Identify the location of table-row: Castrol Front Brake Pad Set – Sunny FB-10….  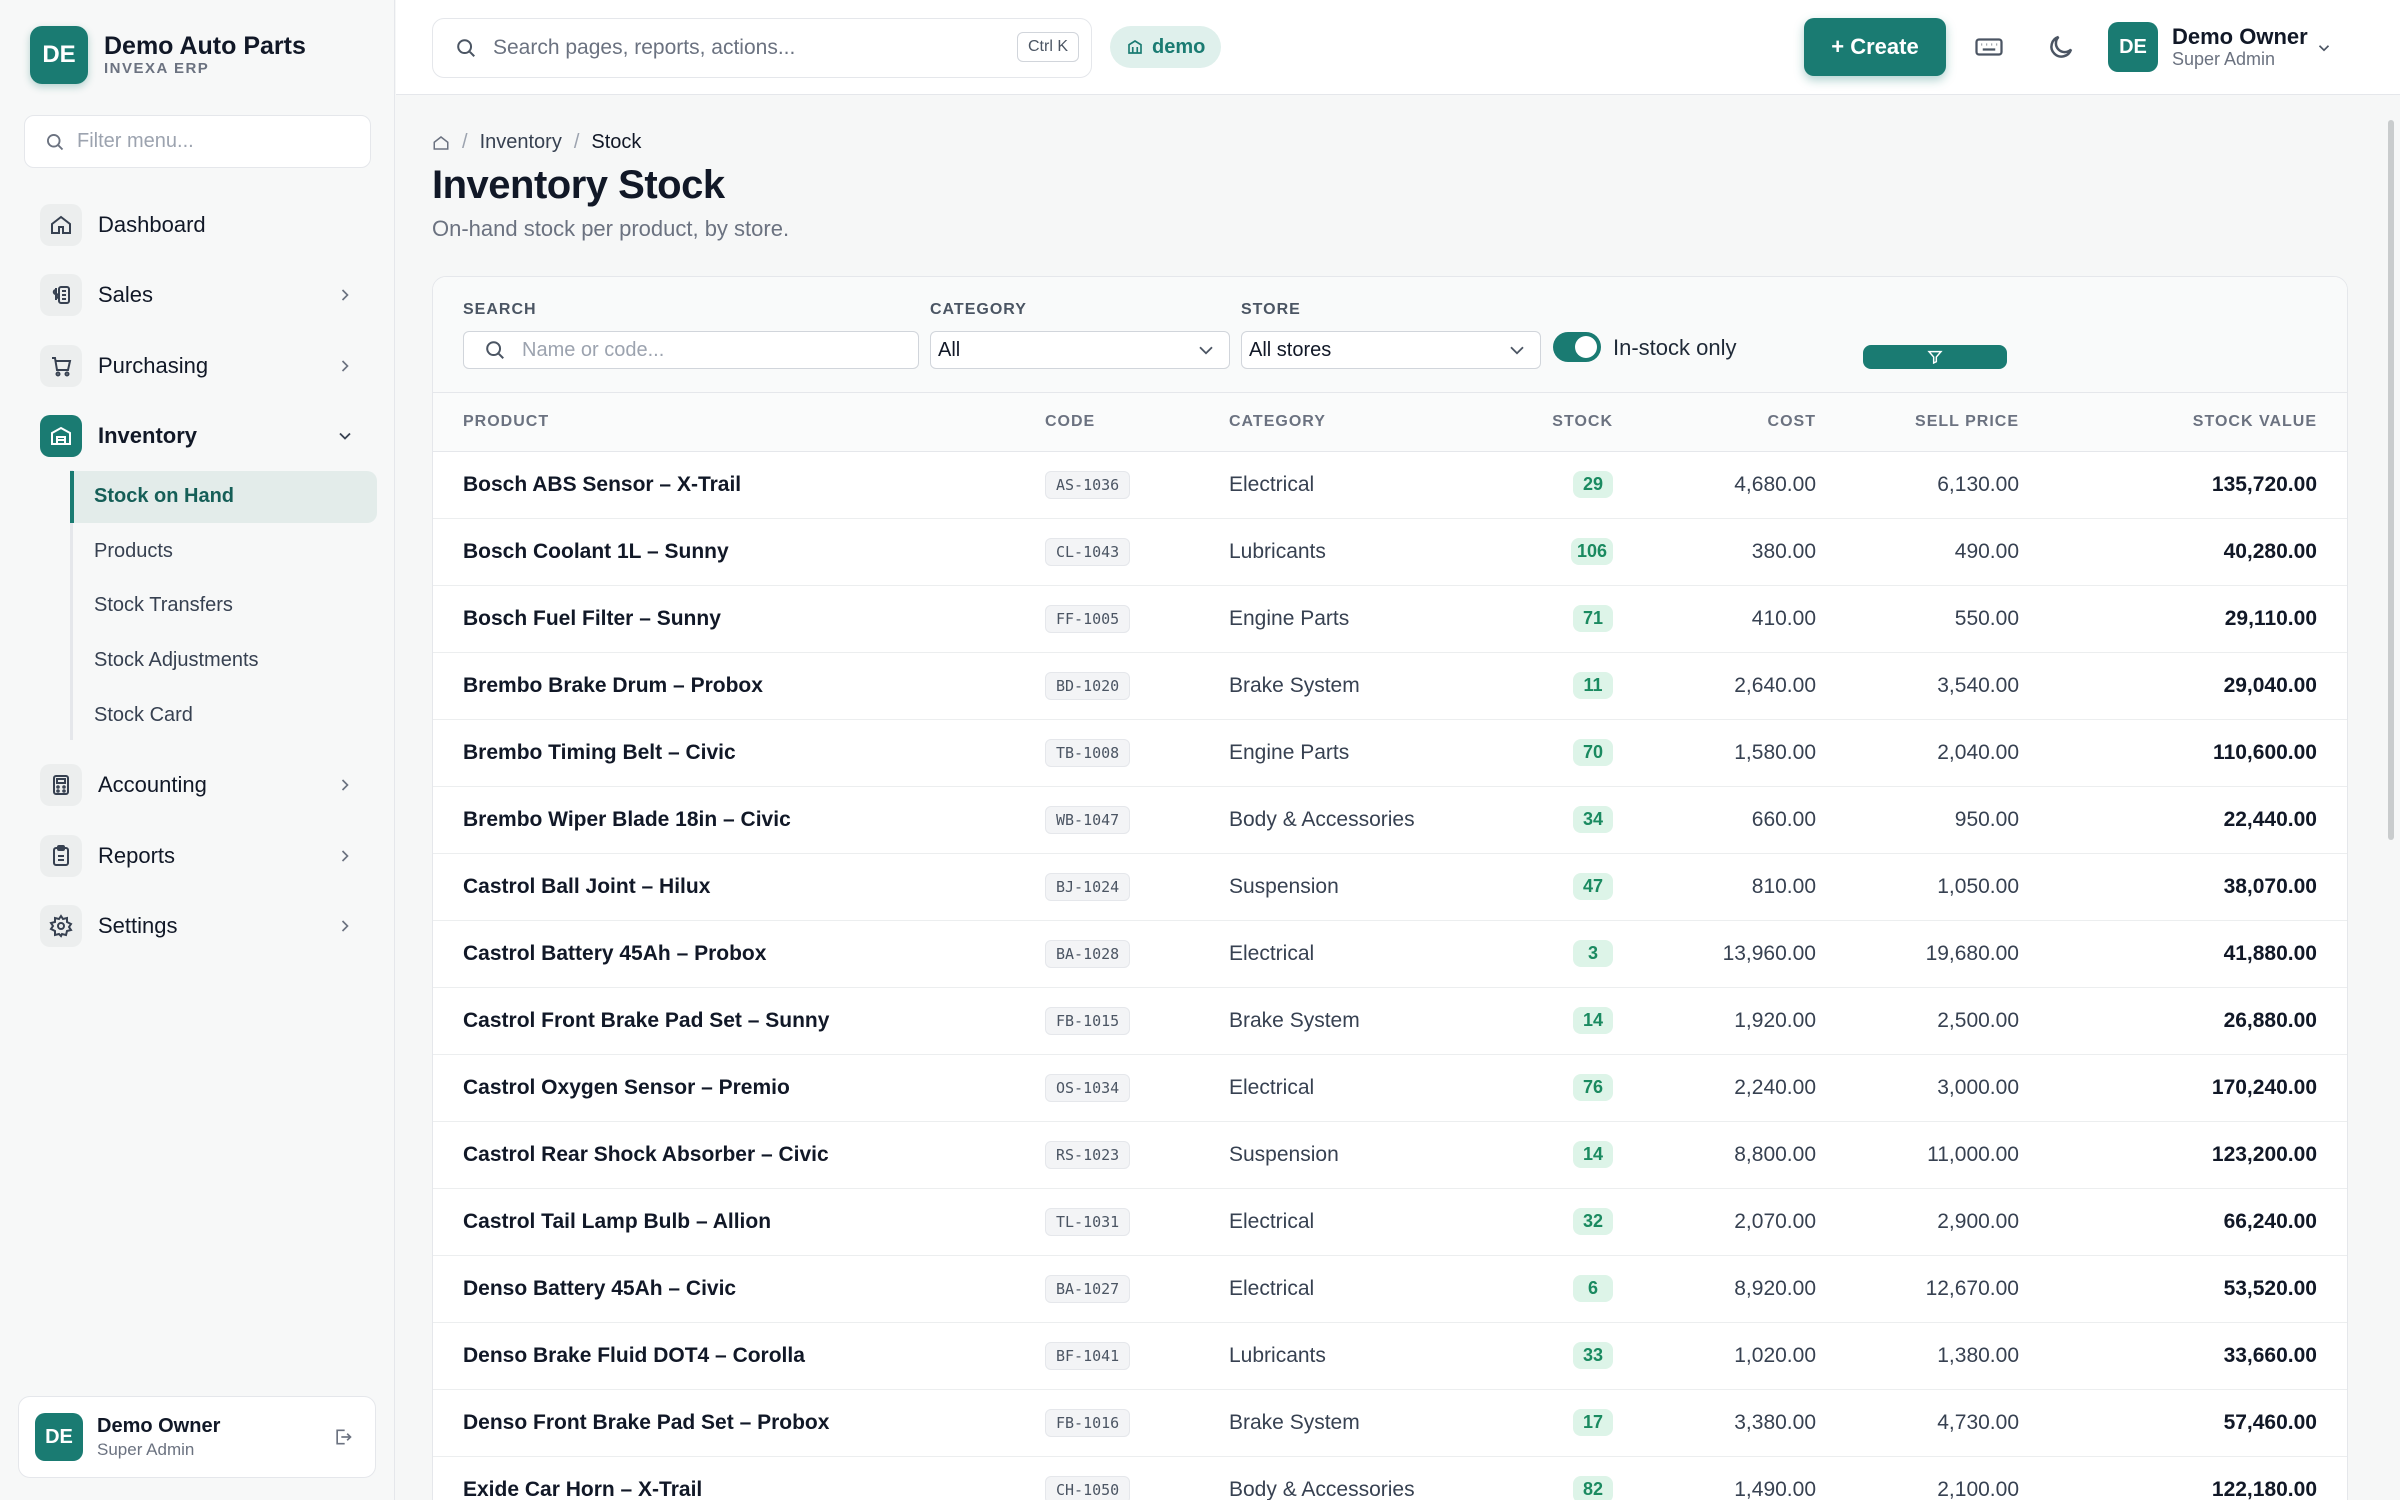
(1390, 1021).